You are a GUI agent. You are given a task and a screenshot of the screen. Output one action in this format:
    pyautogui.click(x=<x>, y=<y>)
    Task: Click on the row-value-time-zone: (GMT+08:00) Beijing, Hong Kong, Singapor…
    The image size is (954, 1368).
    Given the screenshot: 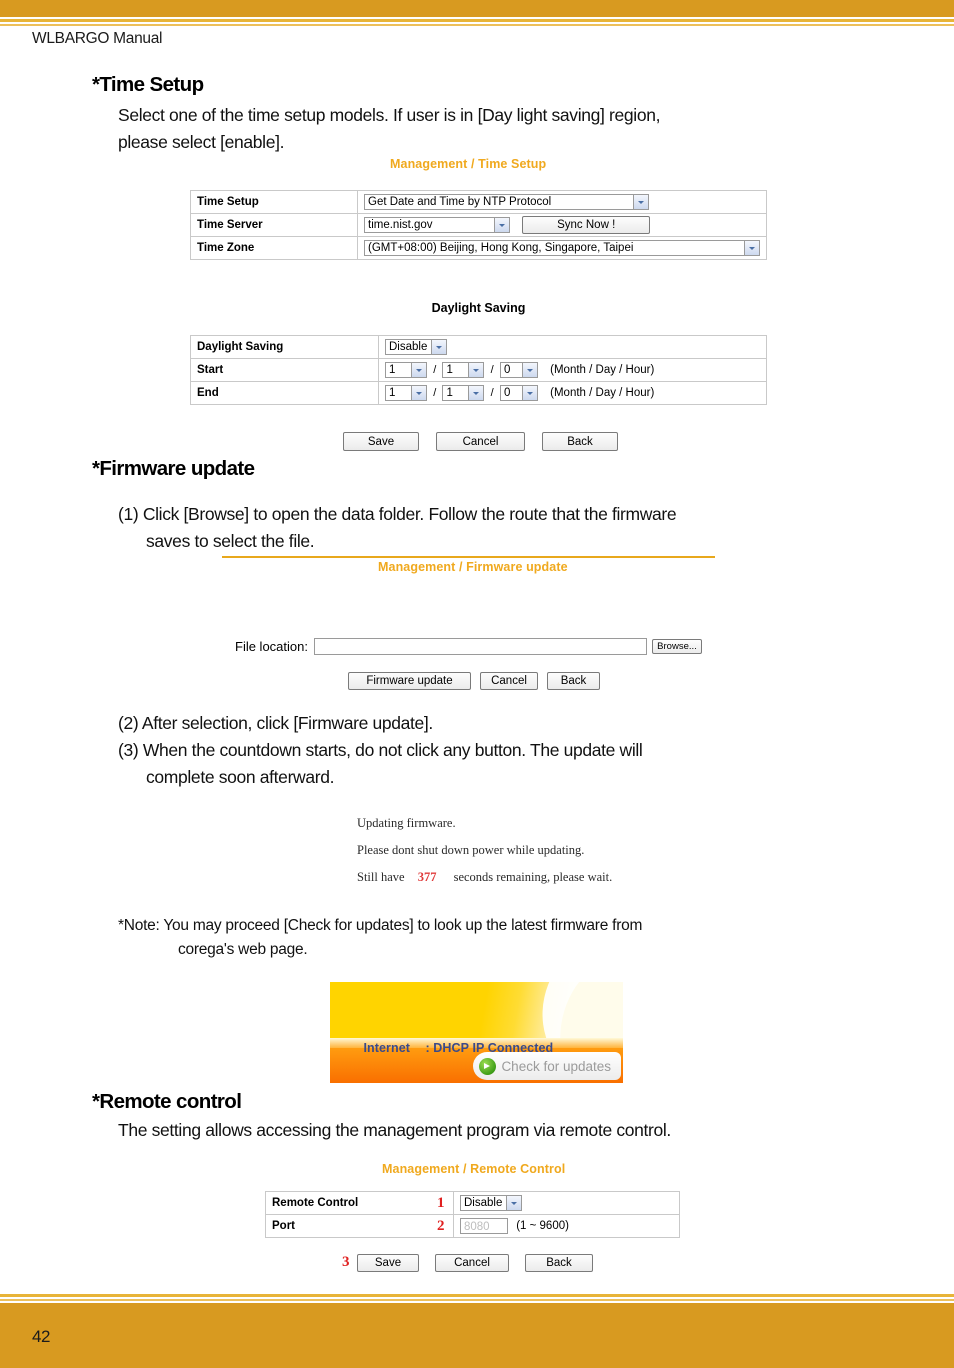 What is the action you would take?
    pyautogui.click(x=562, y=248)
    